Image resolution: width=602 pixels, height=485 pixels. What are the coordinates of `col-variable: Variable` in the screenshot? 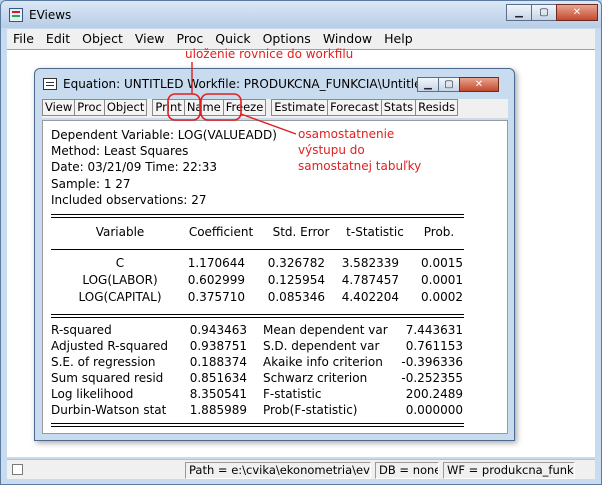 It's located at (120, 232).